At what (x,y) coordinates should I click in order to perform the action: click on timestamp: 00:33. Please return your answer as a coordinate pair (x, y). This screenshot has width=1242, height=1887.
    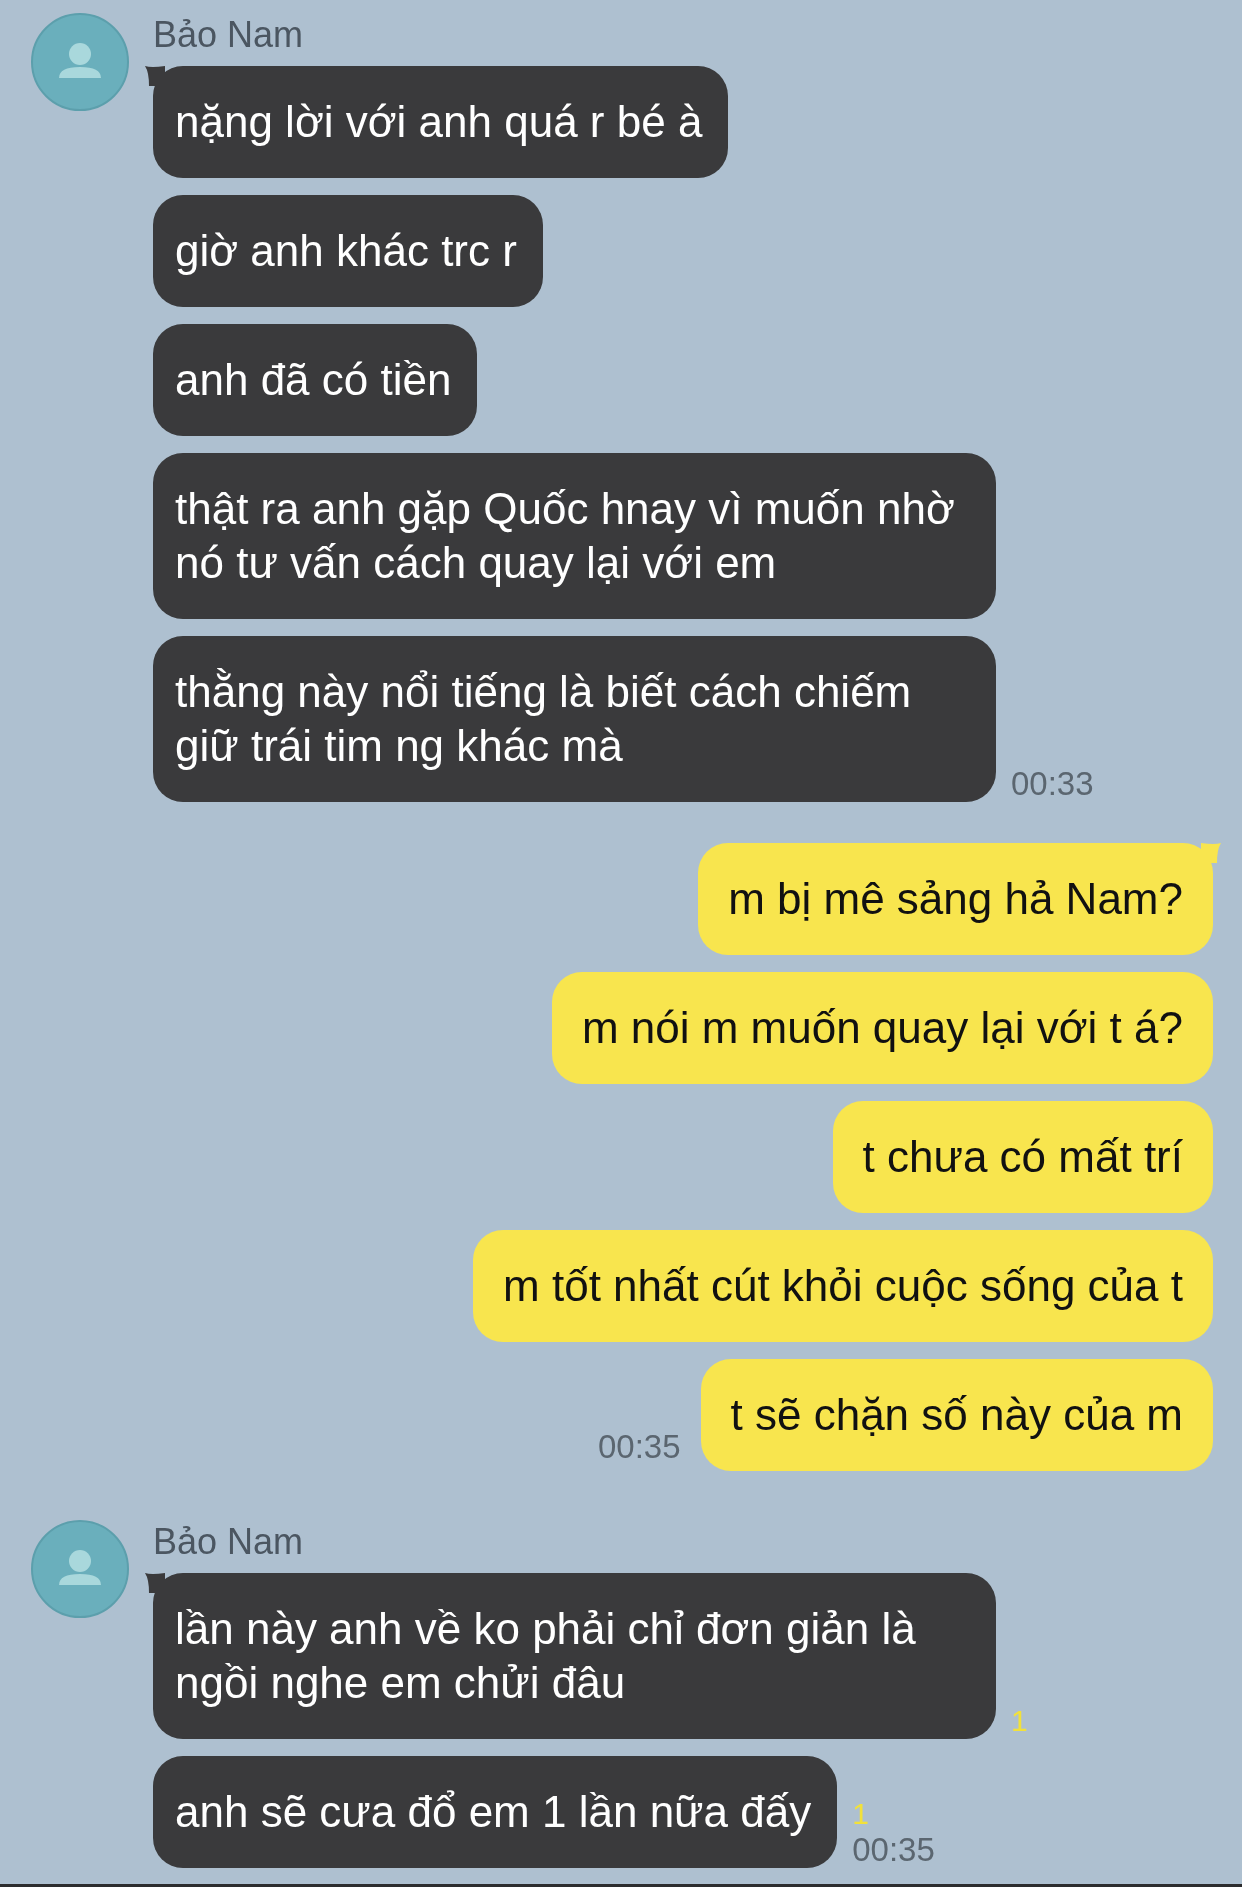
    Looking at the image, I should click on (1052, 784).